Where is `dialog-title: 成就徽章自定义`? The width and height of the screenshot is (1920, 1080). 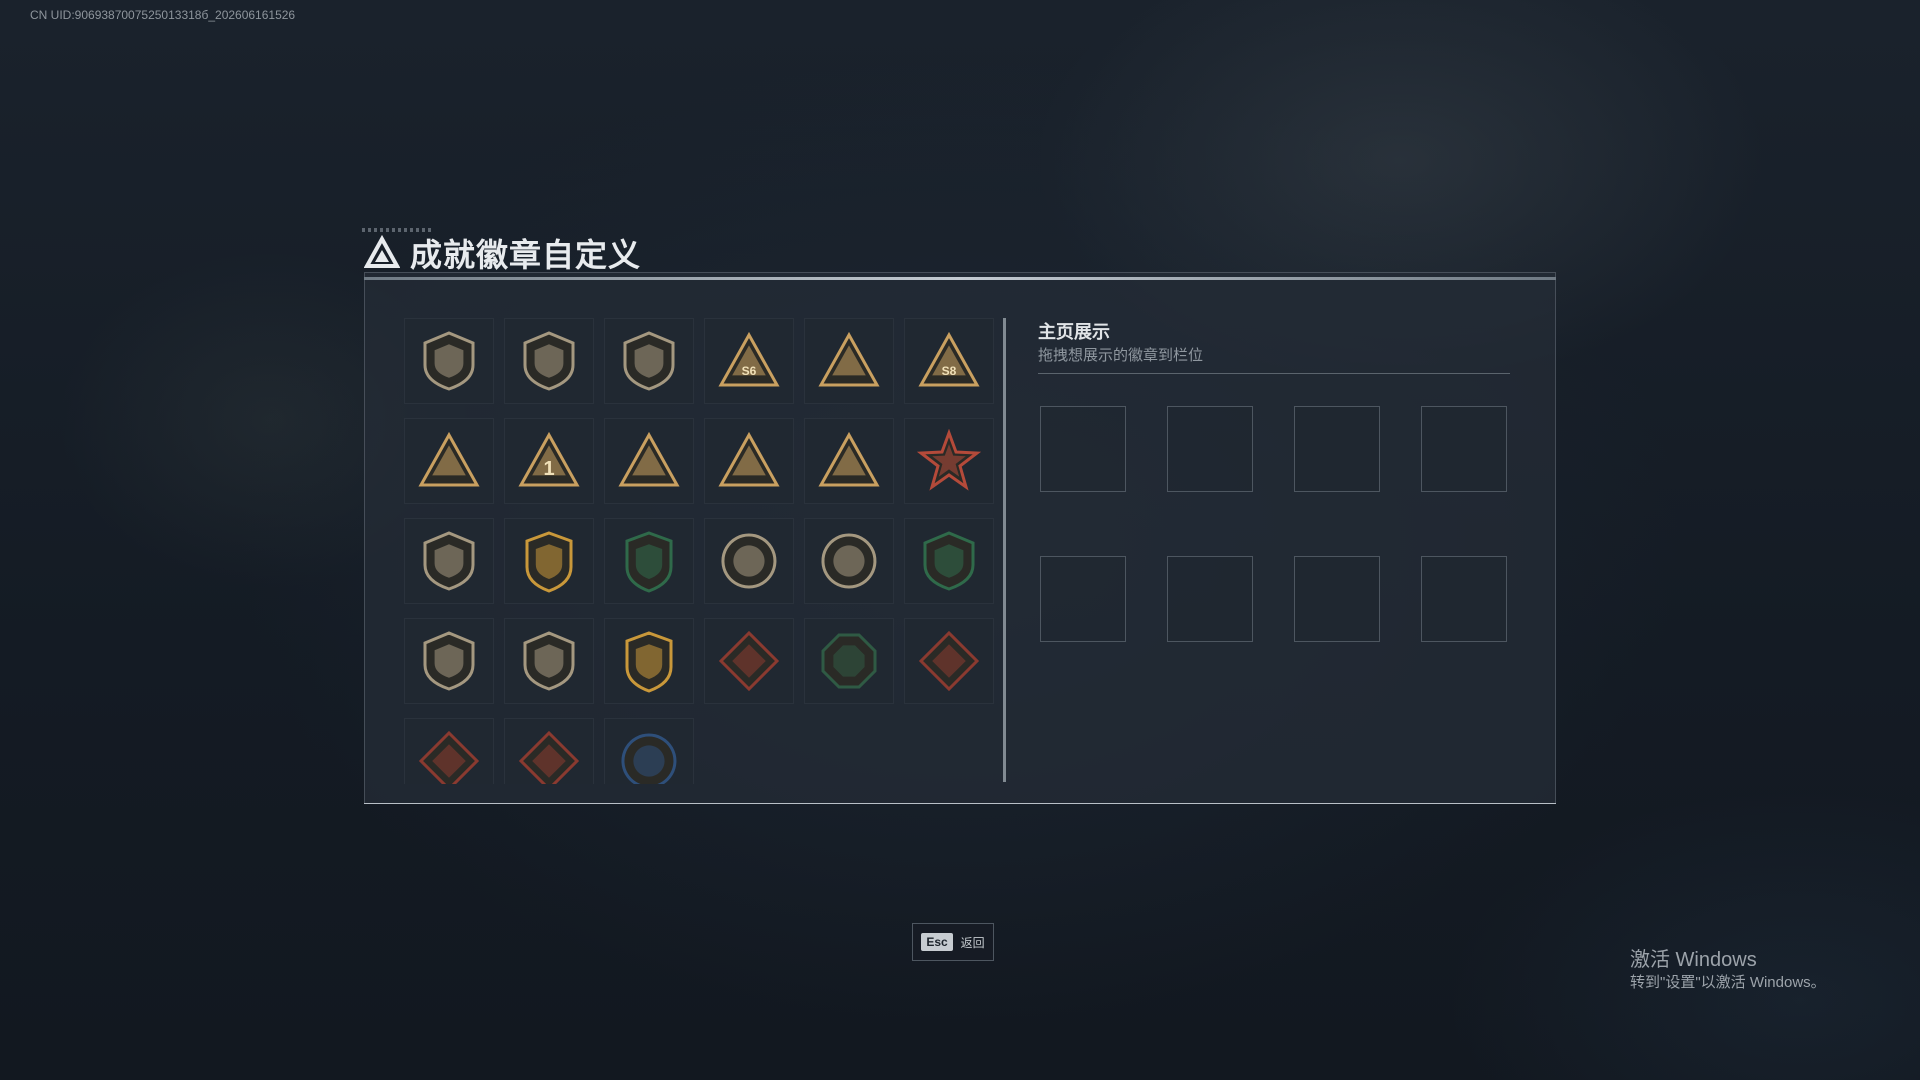
dialog-title: 成就徽章自定义 is located at coordinates (526, 255).